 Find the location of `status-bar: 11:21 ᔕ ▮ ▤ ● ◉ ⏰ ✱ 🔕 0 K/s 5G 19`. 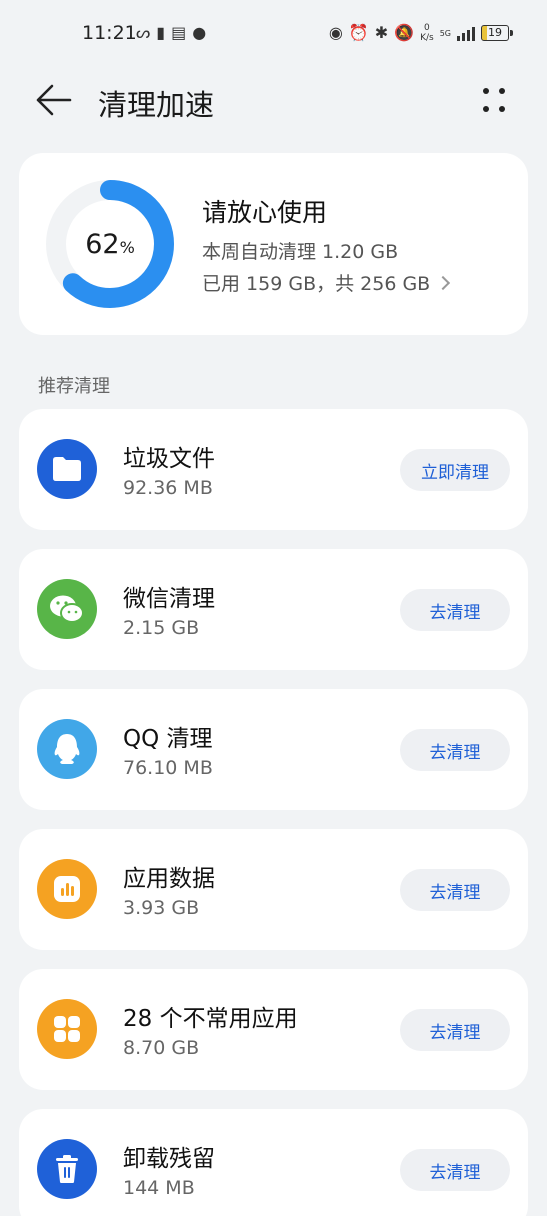

status-bar: 11:21 ᔕ ▮ ▤ ● ◉ ⏰ ✱ 🔕 0 K/s 5G 19 is located at coordinates (273, 35).